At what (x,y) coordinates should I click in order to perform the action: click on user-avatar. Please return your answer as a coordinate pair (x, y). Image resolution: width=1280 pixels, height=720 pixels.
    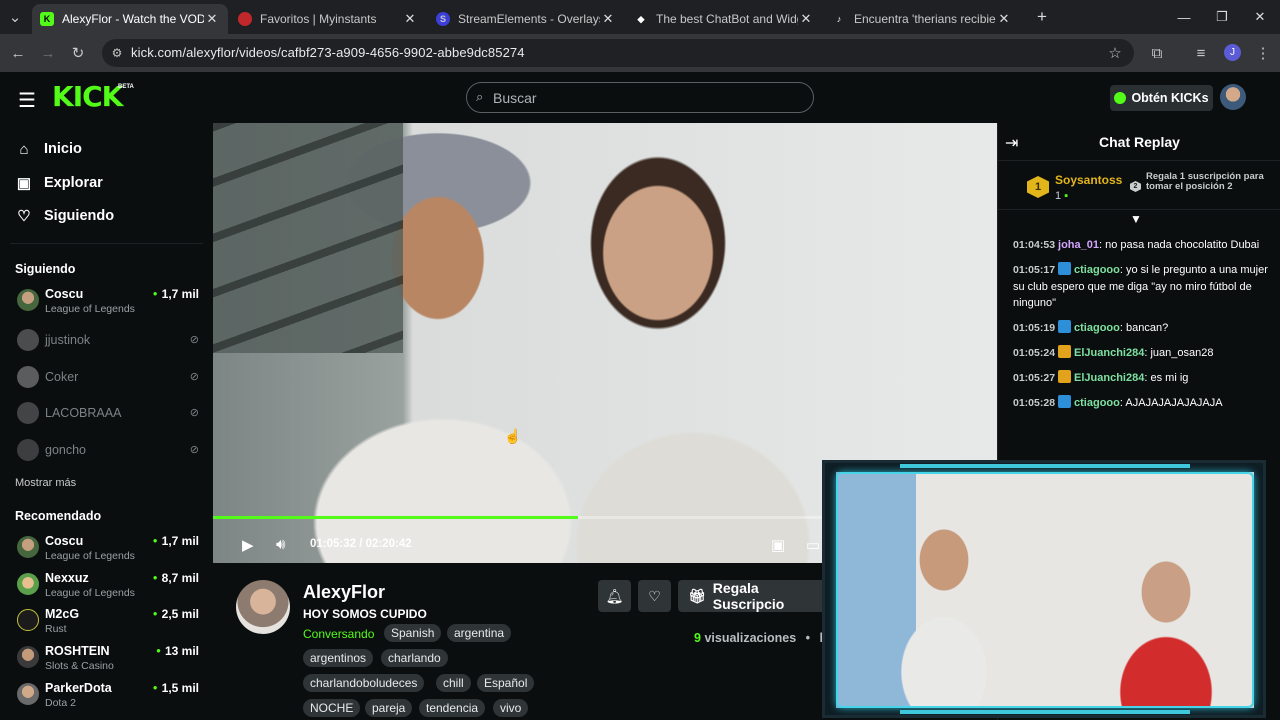
    Looking at the image, I should click on (1233, 97).